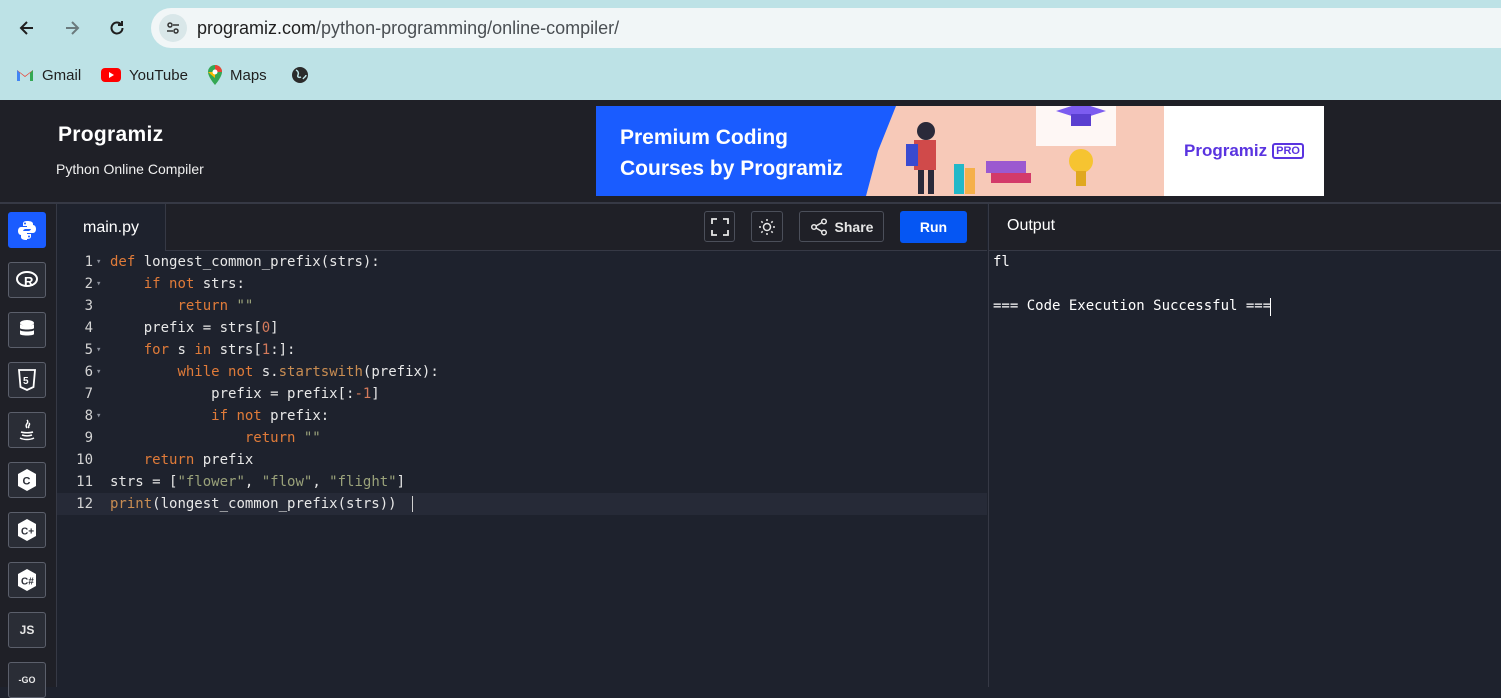  Describe the element at coordinates (818, 226) in the screenshot. I see `share-icon` at that location.